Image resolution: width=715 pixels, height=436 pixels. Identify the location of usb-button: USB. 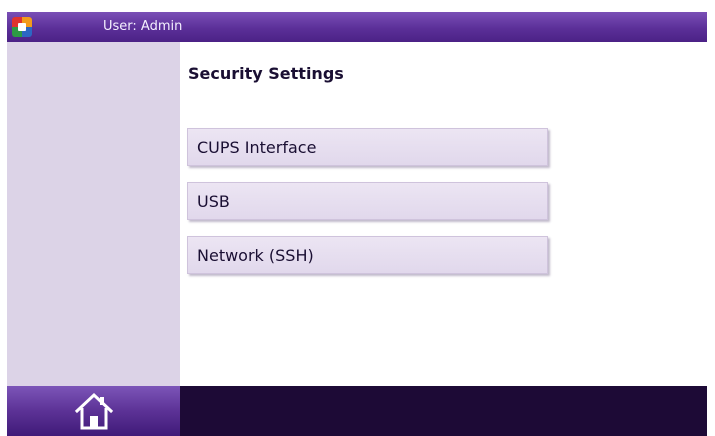
(367, 201).